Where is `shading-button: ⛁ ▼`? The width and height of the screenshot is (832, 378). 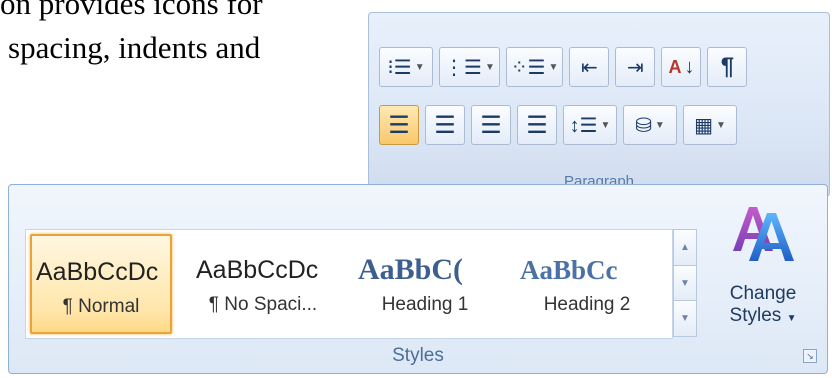
shading-button: ⛁ ▼ is located at coordinates (650, 125).